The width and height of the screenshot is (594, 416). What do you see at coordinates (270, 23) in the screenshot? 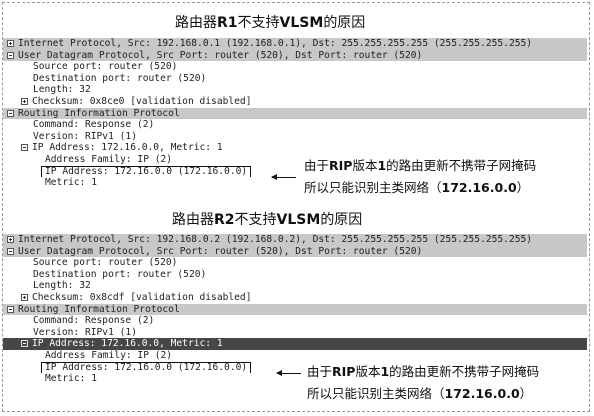
I see `section-title-r1: 路由器R1不支持VLSM的原因` at bounding box center [270, 23].